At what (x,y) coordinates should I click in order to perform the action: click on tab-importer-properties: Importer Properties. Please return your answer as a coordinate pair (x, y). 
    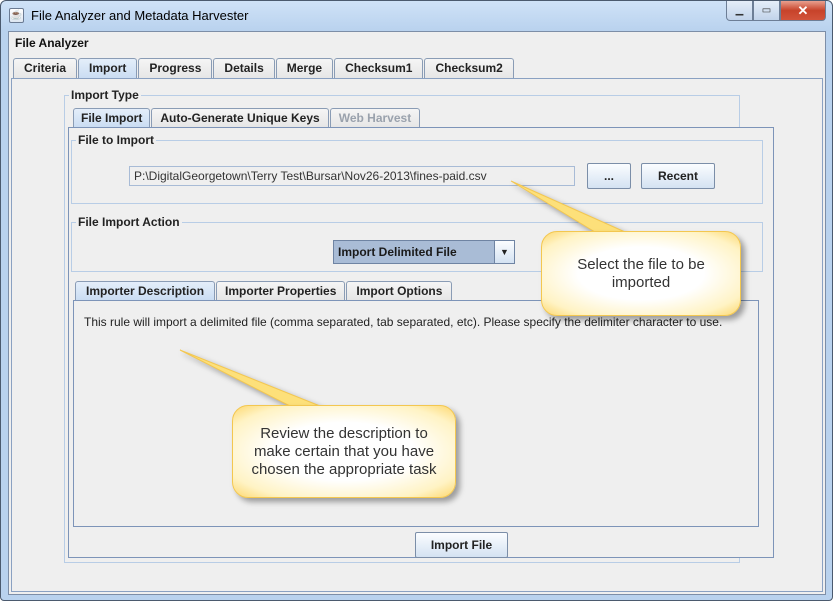
    Looking at the image, I should click on (281, 290).